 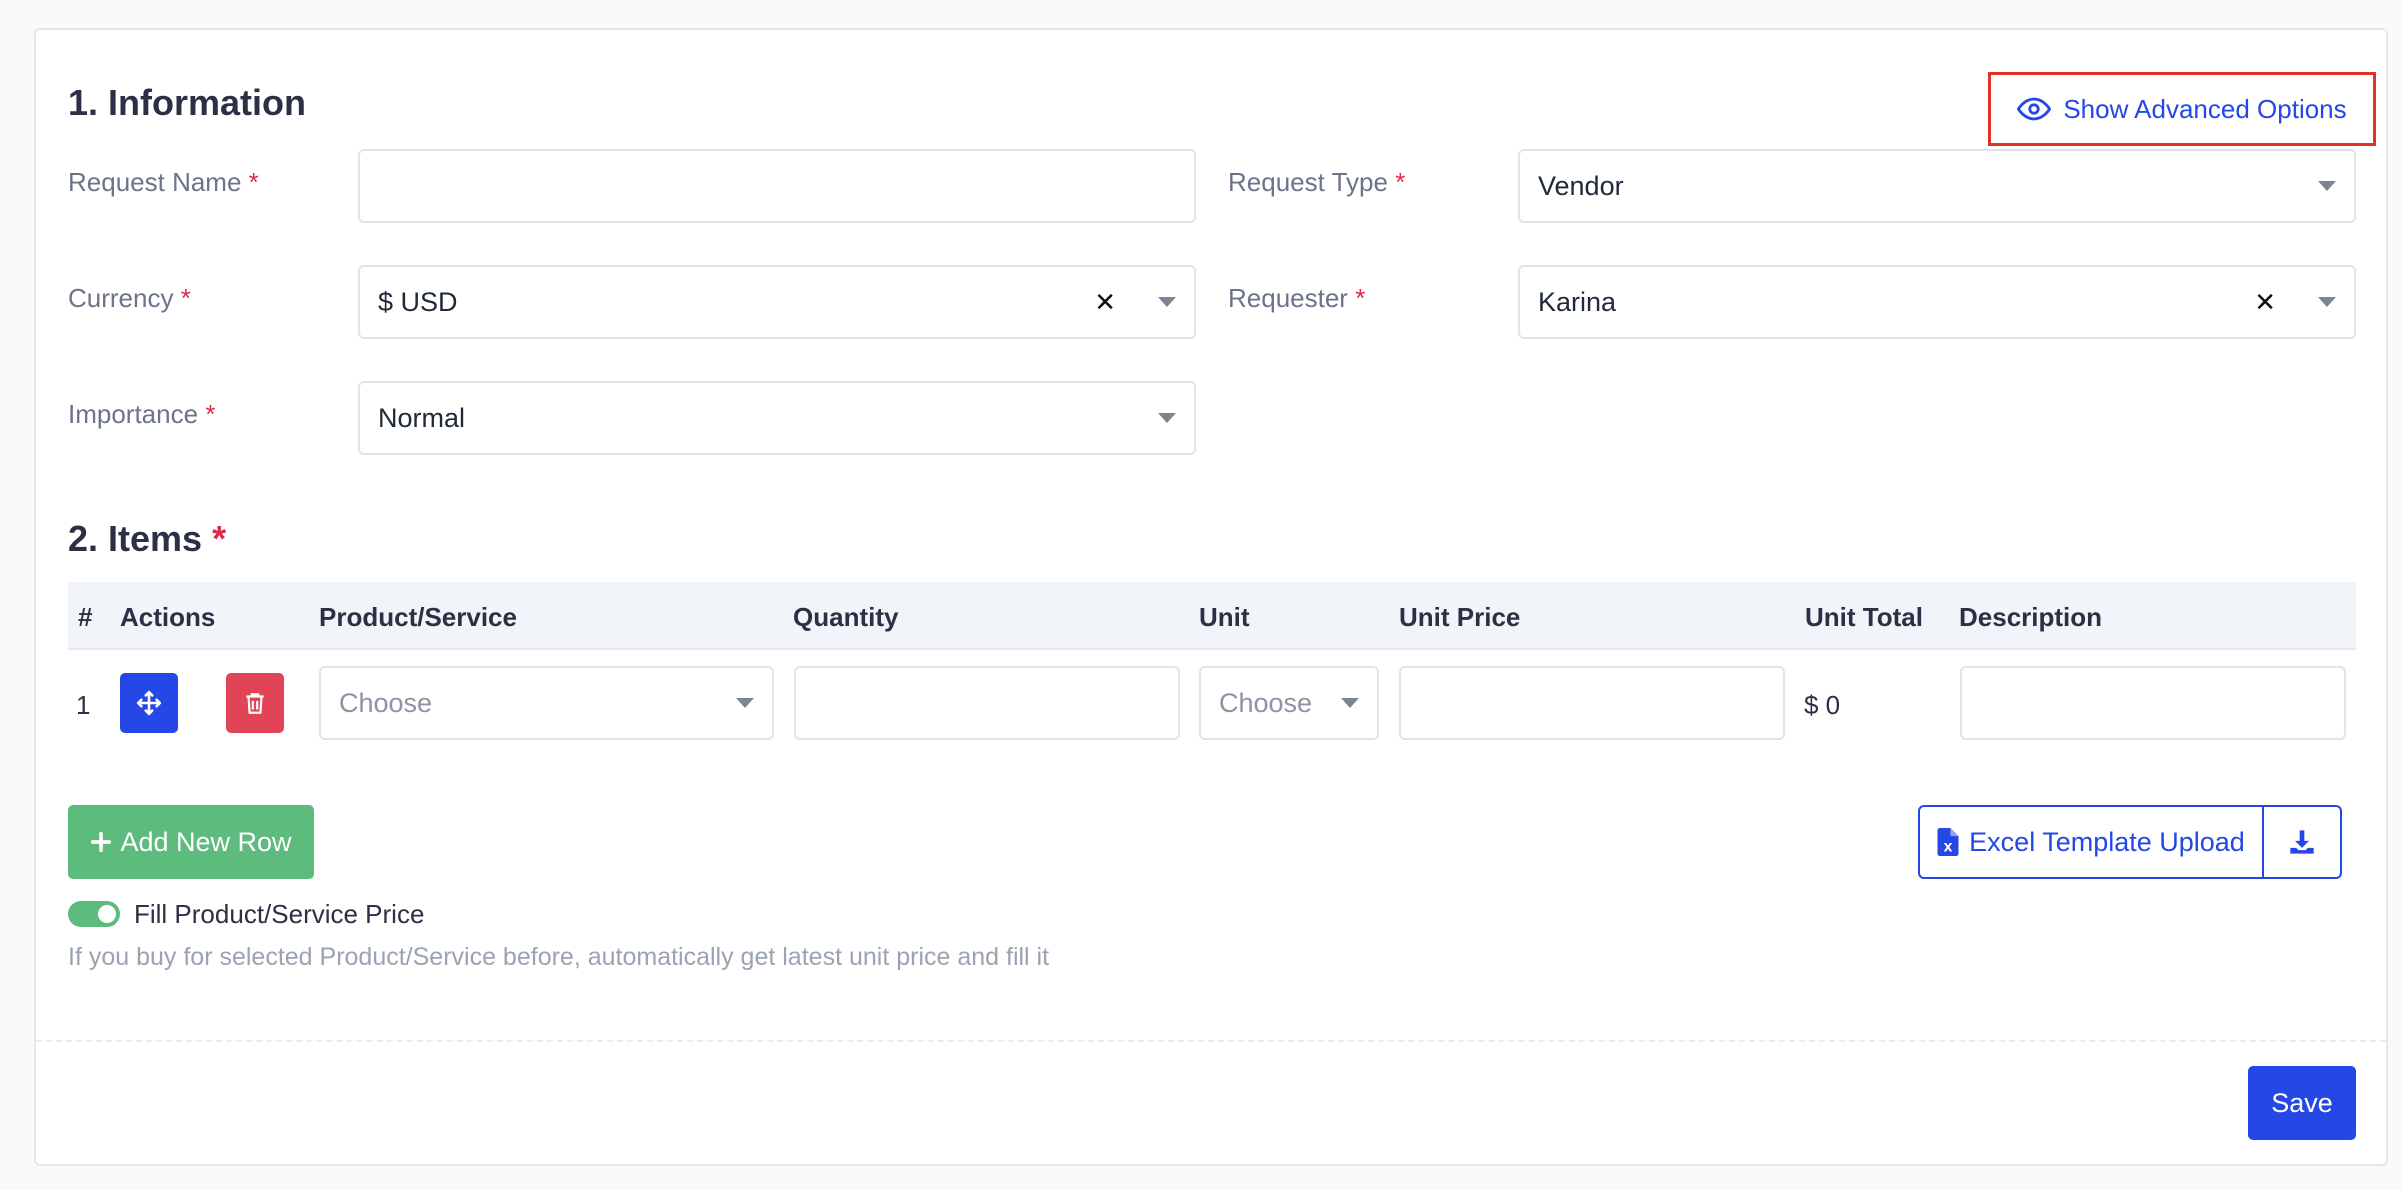 What do you see at coordinates (142, 414) in the screenshot?
I see `importance-label: Importance *` at bounding box center [142, 414].